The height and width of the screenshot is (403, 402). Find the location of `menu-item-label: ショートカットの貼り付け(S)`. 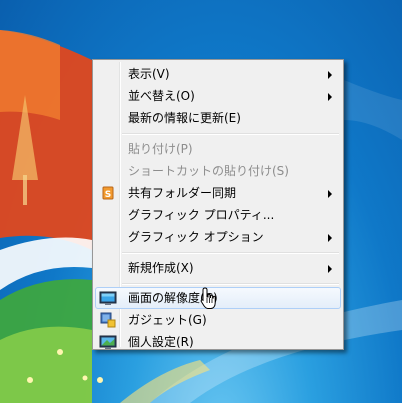

menu-item-label: ショートカットの貼り付け(S) is located at coordinates (208, 171).